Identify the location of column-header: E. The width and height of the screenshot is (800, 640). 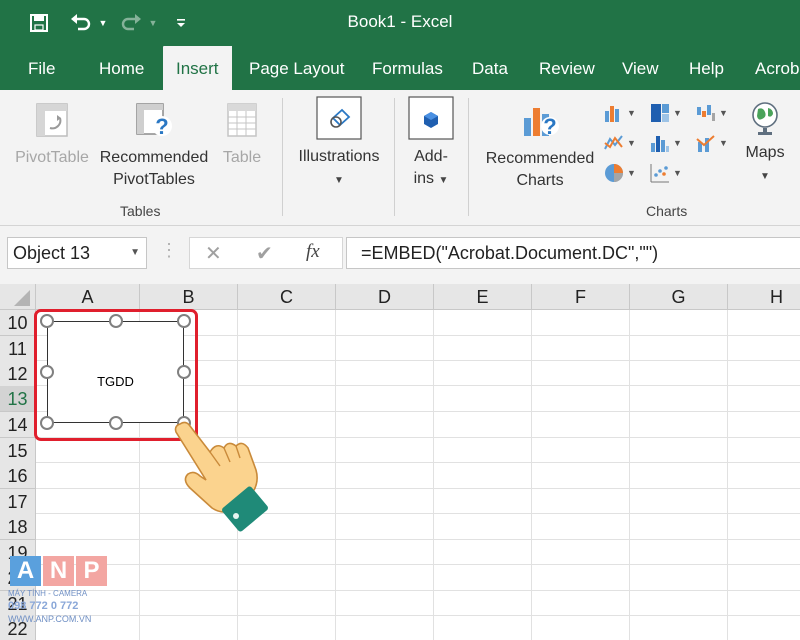
(483, 297).